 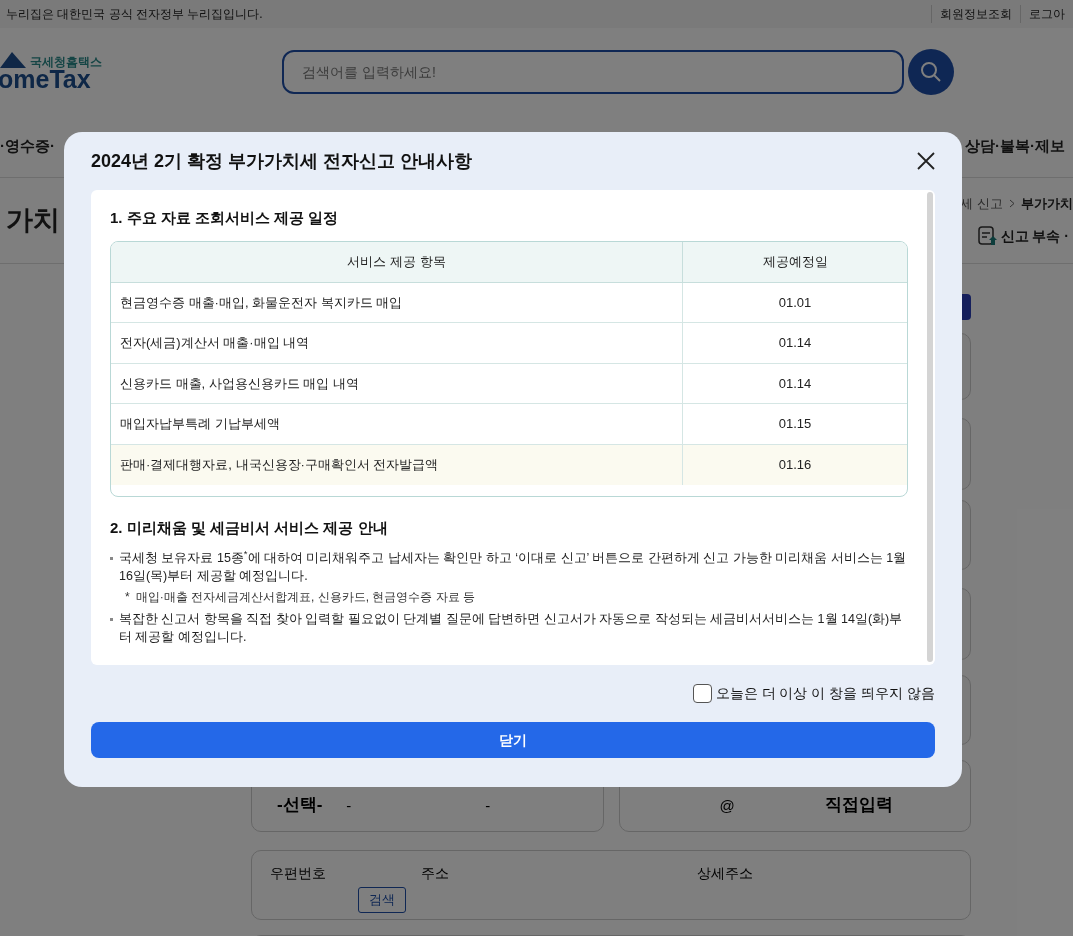 What do you see at coordinates (1046, 14) in the screenshot?
I see `top-link: 로그아` at bounding box center [1046, 14].